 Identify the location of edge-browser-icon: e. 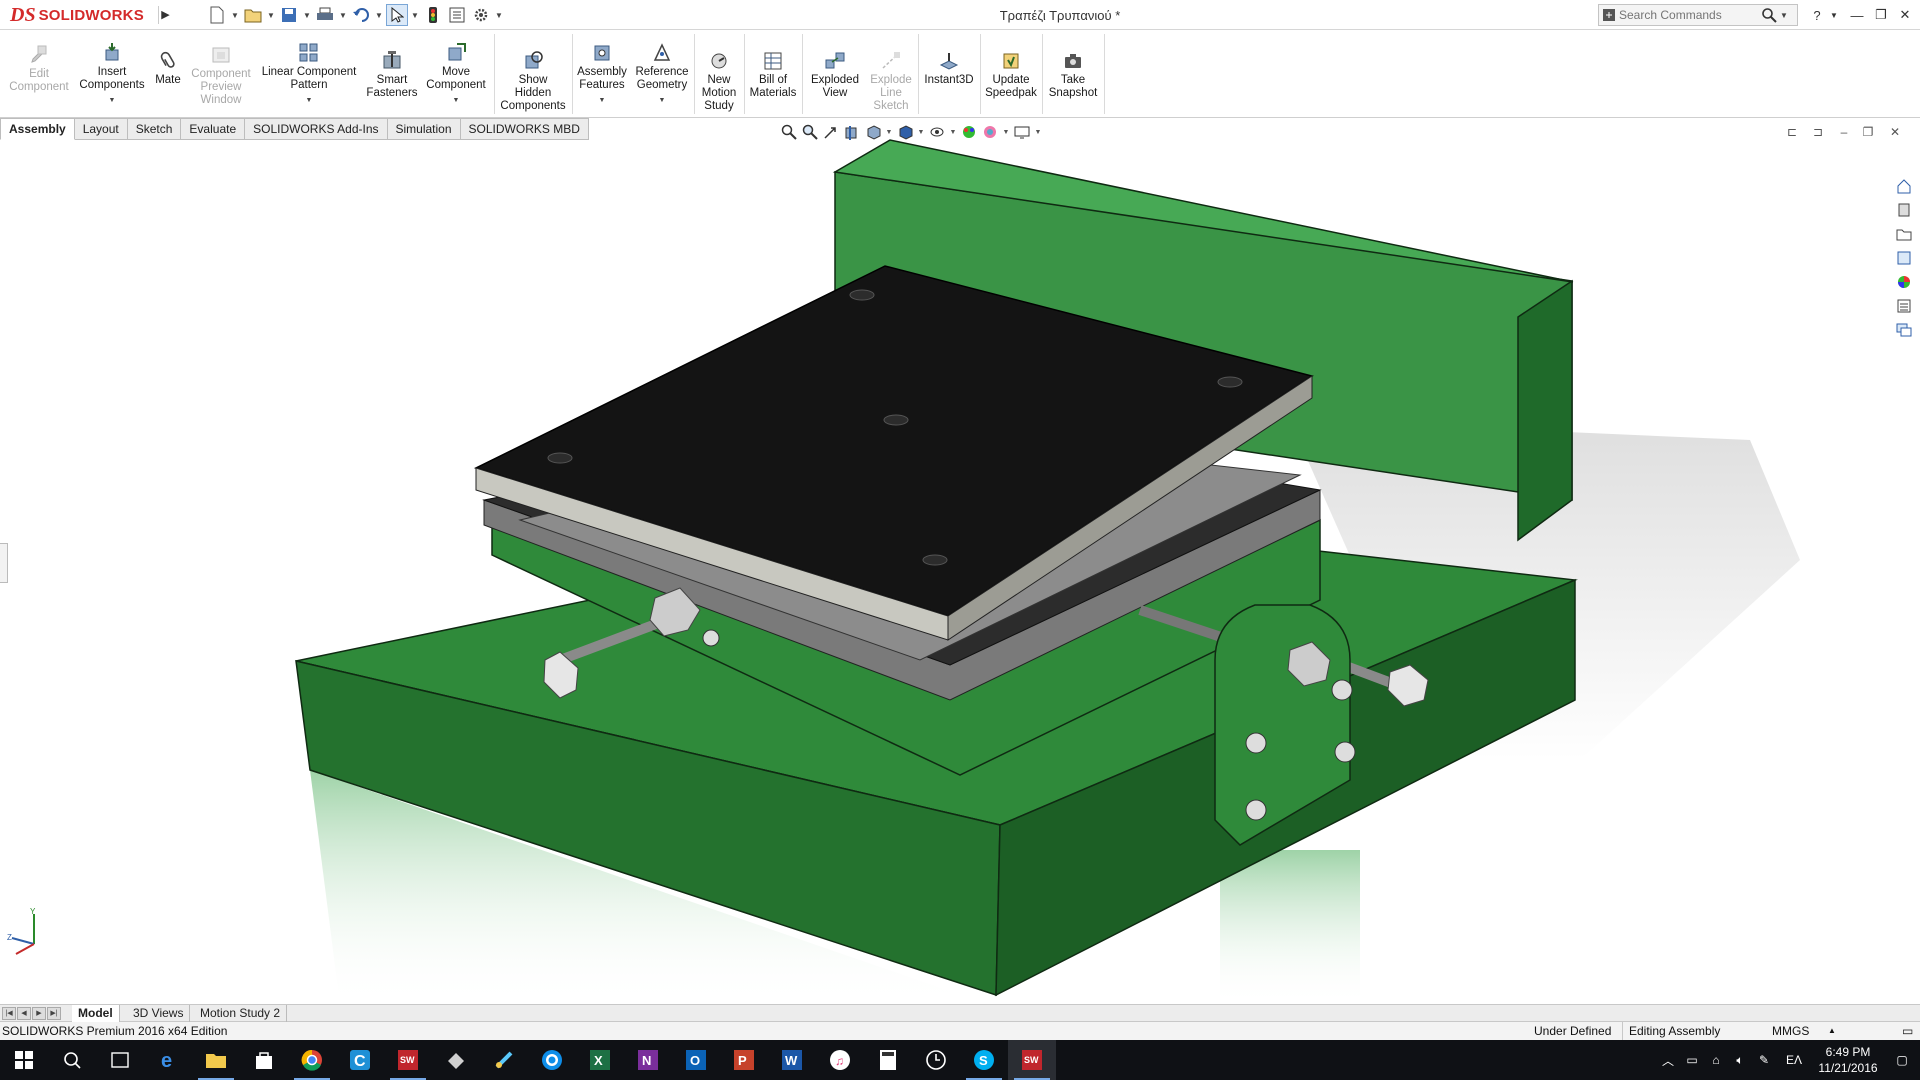
(168, 1060).